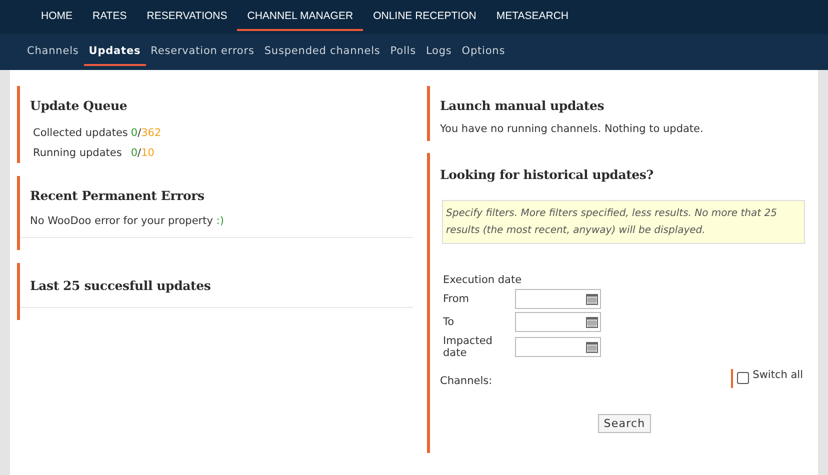 Image resolution: width=828 pixels, height=475 pixels. What do you see at coordinates (547, 175) in the screenshot?
I see `section-title: Looking for historical updates?` at bounding box center [547, 175].